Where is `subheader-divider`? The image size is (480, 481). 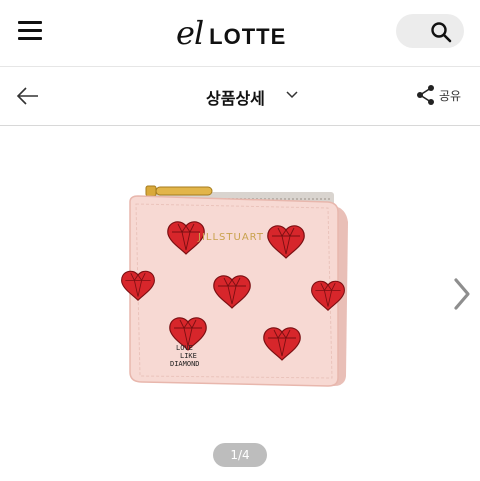
subheader-divider is located at coordinates (240, 125).